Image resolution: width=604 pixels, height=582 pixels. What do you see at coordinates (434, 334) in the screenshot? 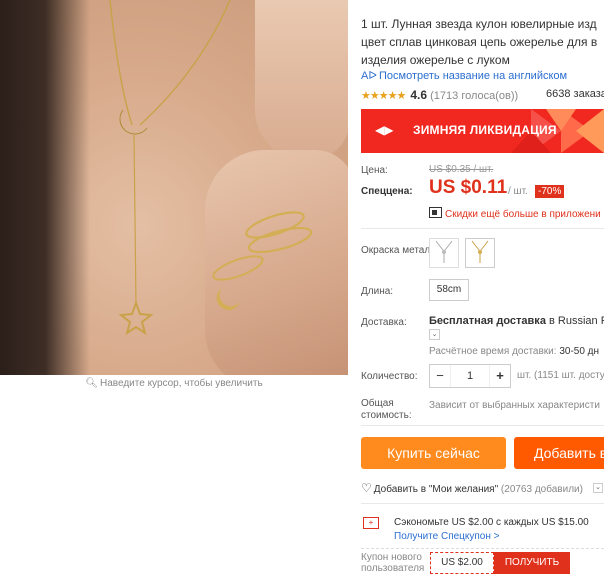
I see `shipping-dropdown-icon: ⌄` at bounding box center [434, 334].